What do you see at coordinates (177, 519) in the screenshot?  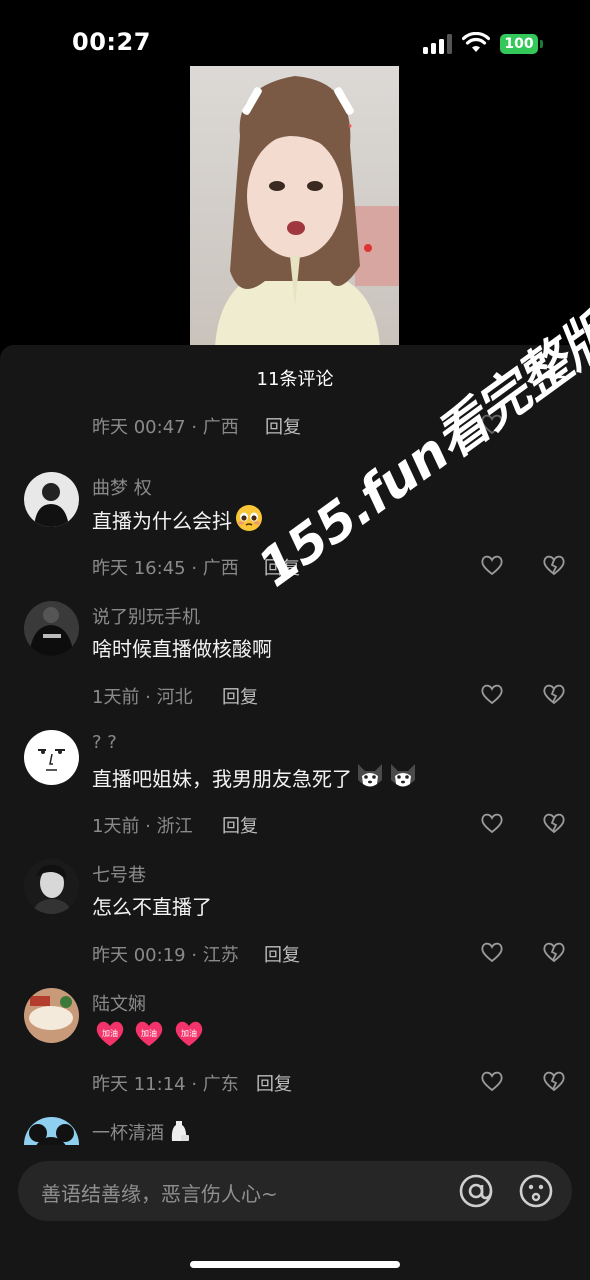 I see `comment-text: 直播为什么会抖` at bounding box center [177, 519].